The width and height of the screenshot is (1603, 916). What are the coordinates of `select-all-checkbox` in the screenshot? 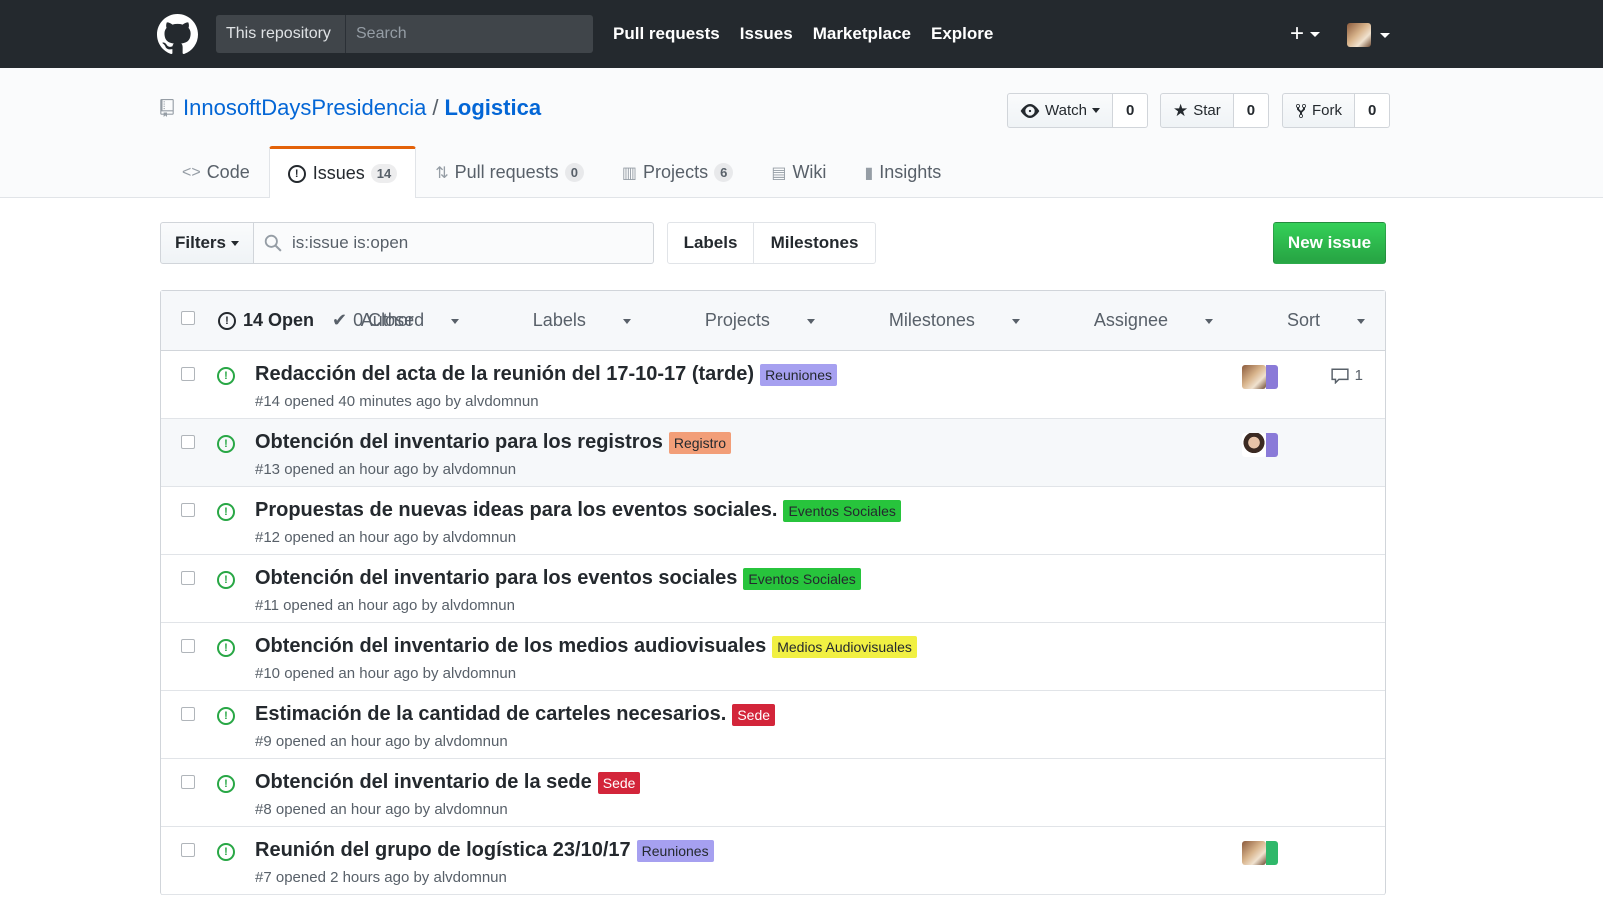 It's located at (188, 318).